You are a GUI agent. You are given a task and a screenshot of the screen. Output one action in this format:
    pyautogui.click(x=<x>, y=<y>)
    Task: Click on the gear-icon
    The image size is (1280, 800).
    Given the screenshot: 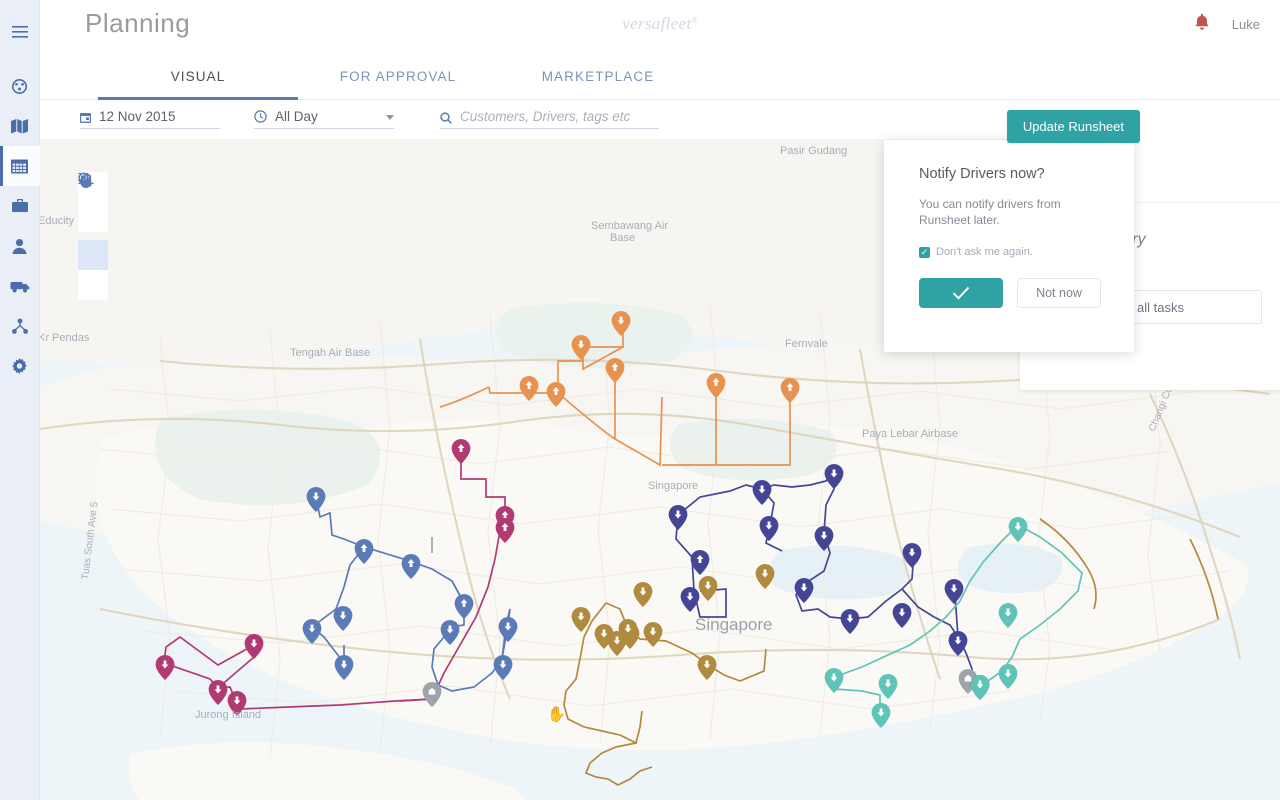 What is the action you would take?
    pyautogui.click(x=19, y=366)
    